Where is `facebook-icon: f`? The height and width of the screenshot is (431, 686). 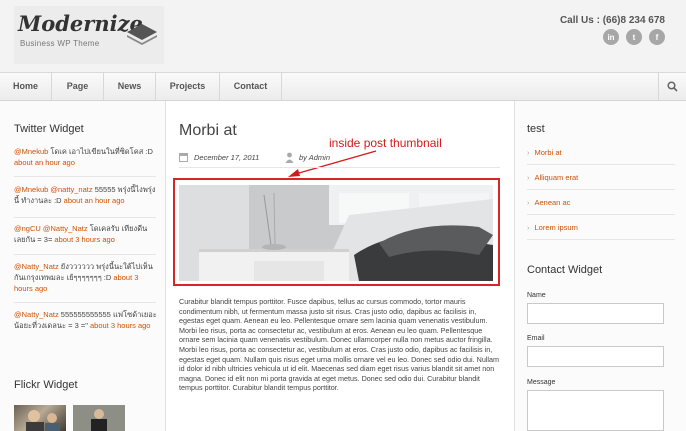
facebook-icon: f is located at coordinates (657, 37).